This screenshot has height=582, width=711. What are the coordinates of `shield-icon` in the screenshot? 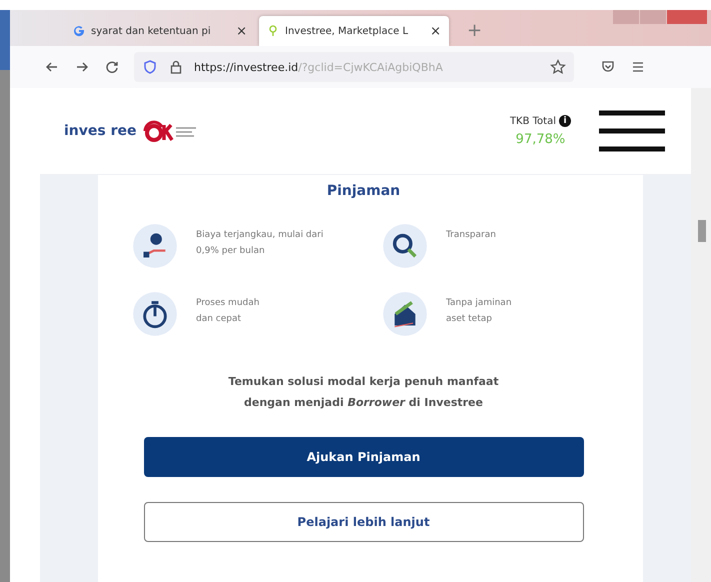 It's located at (150, 67).